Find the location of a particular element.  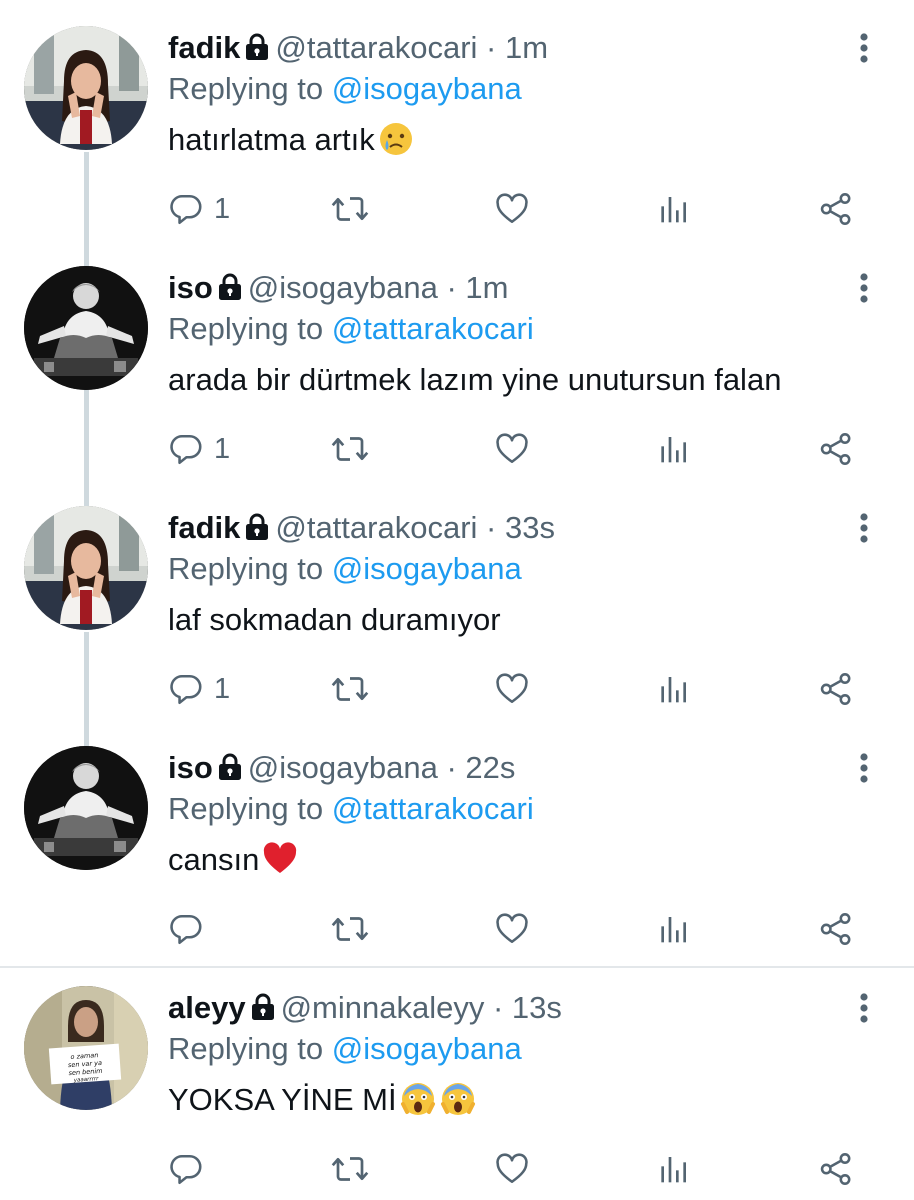

timestamp: · 22s is located at coordinates (480, 767).